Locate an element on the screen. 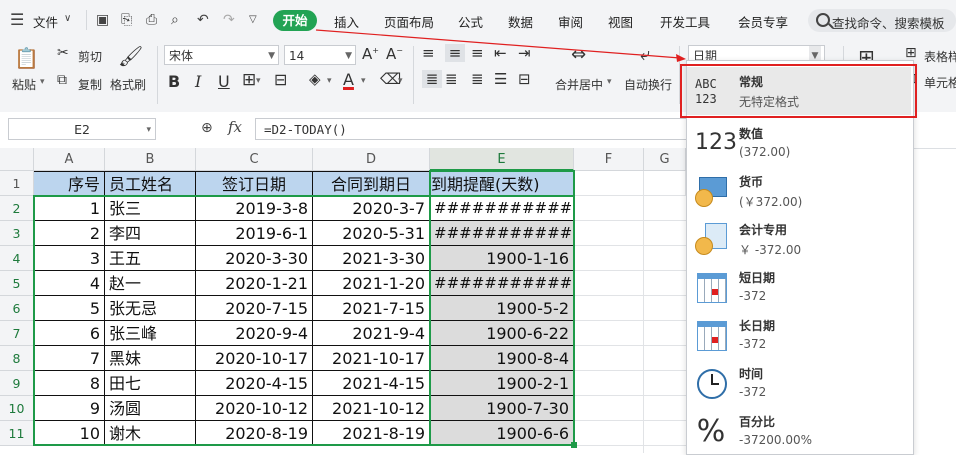  table-style-icon: ⊞ is located at coordinates (911, 53).